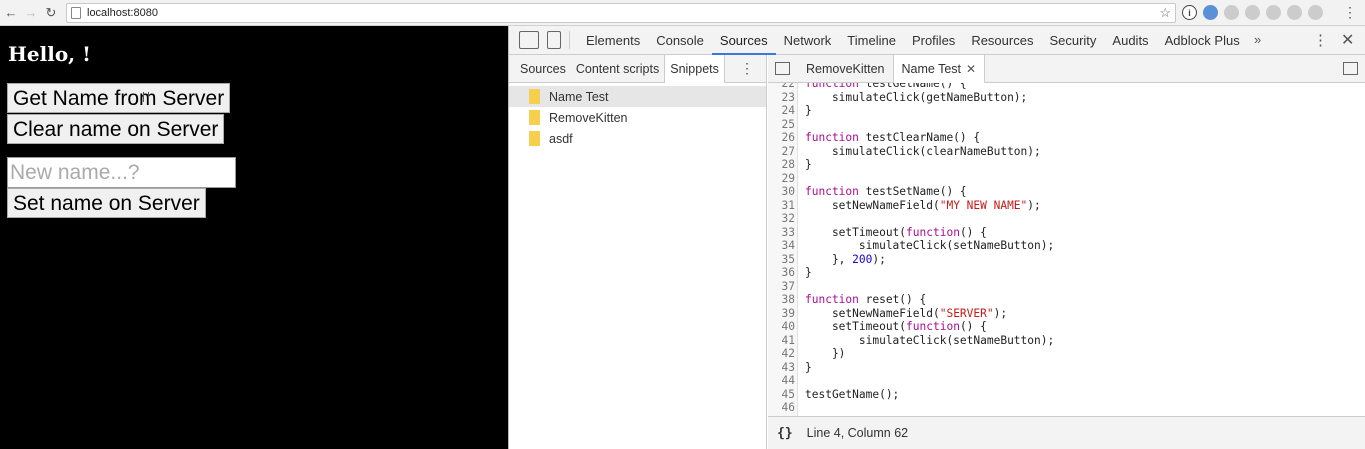  I want to click on tab-security: Security, so click(1072, 40).